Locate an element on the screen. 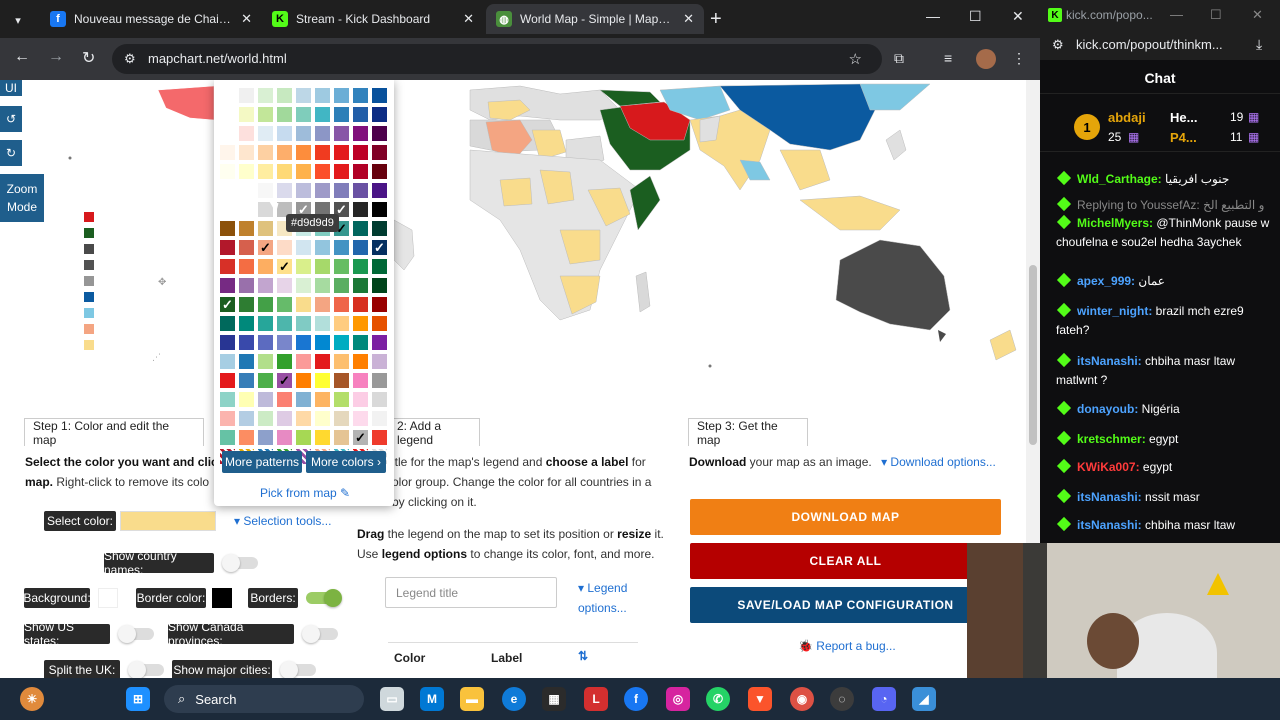 The height and width of the screenshot is (720, 1280). ui-toggle-button: UI is located at coordinates (11, 88).